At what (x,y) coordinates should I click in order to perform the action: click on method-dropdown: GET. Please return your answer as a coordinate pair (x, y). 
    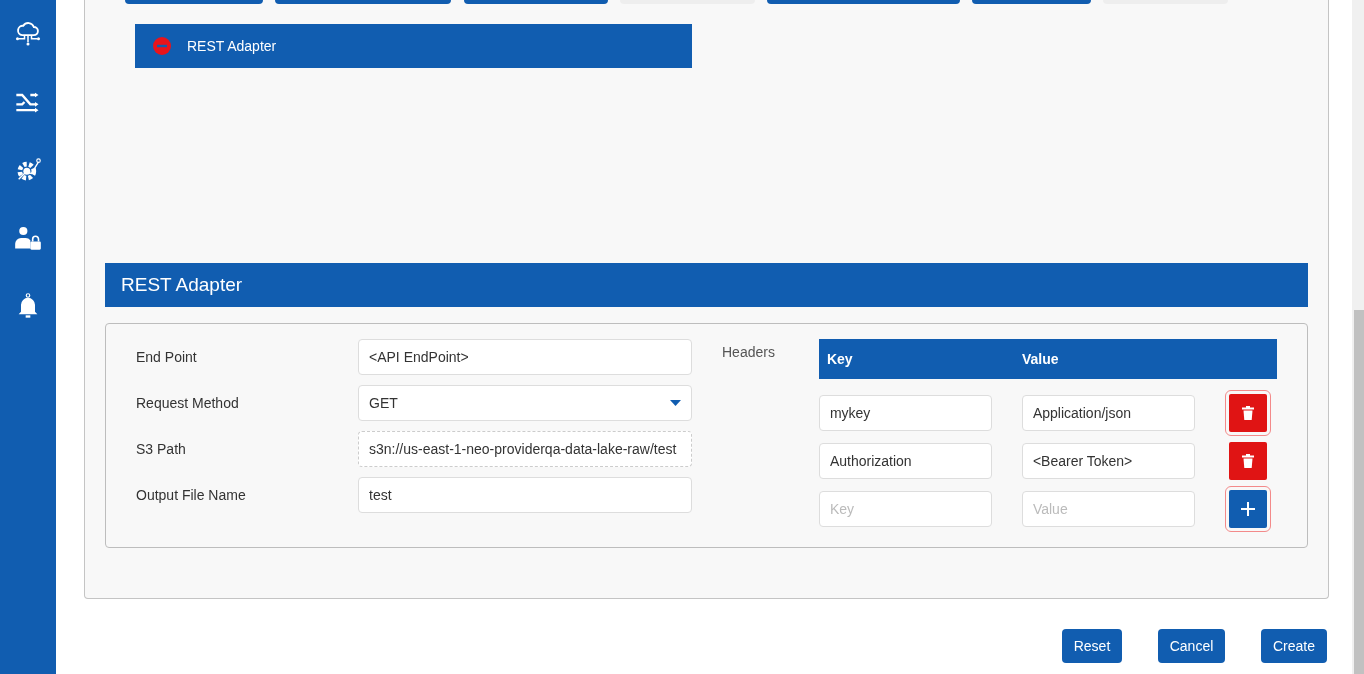
    Looking at the image, I should click on (525, 403).